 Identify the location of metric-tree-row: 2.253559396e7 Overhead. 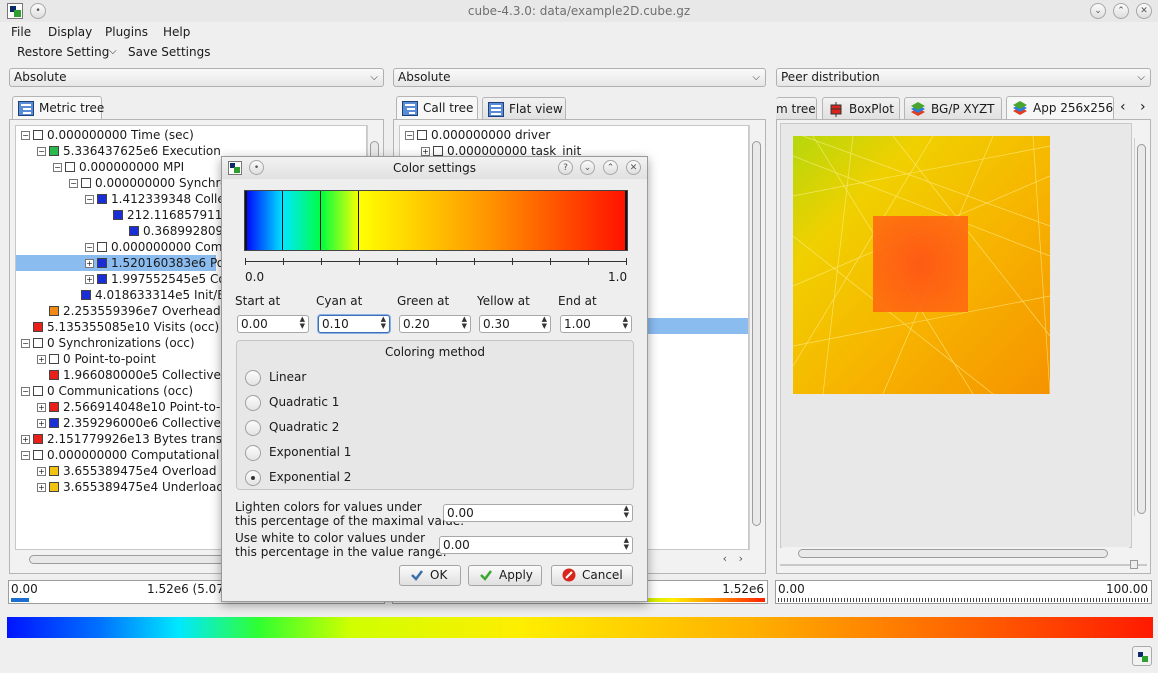
(129, 311).